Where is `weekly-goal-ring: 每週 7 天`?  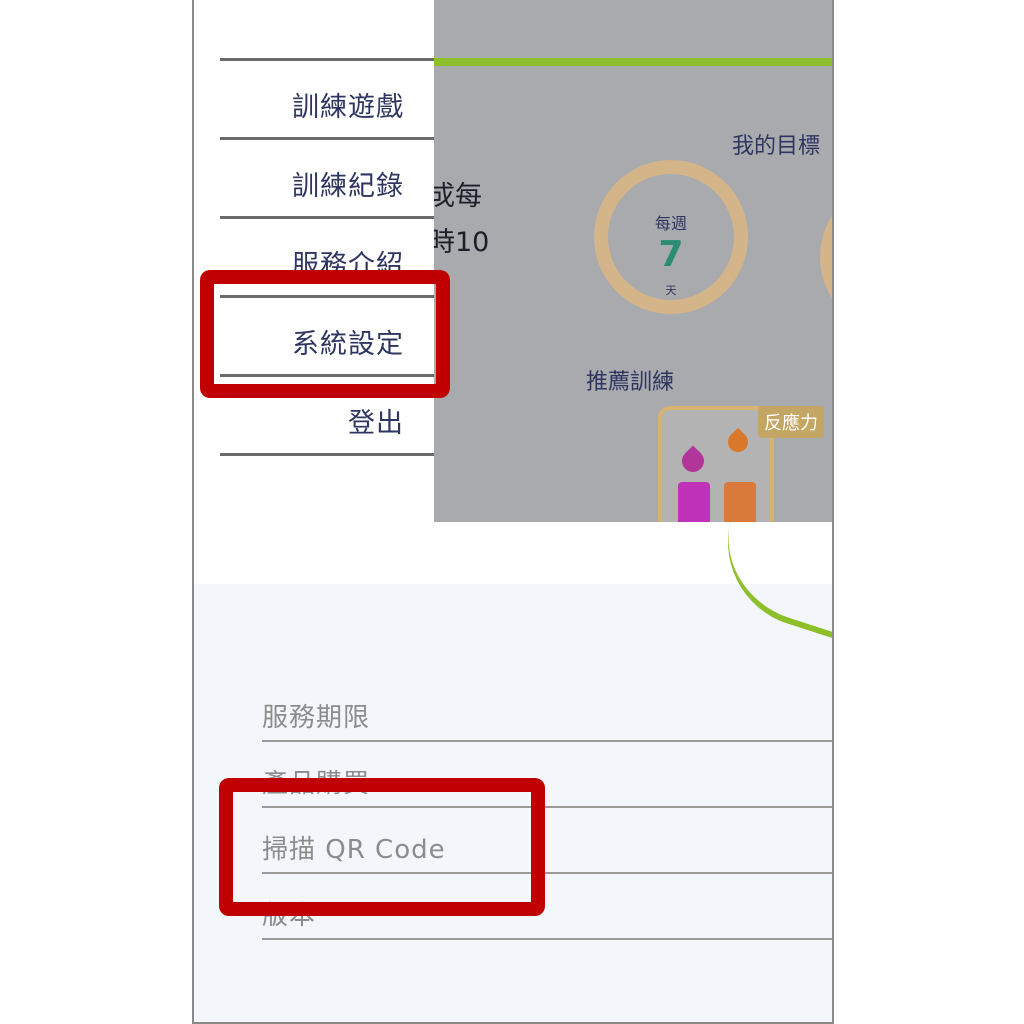
weekly-goal-ring: 每週 7 天 is located at coordinates (671, 237).